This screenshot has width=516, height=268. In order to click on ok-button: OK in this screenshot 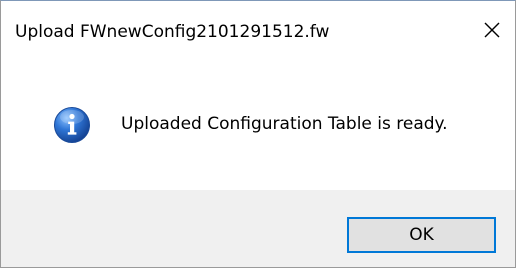, I will do `click(421, 235)`.